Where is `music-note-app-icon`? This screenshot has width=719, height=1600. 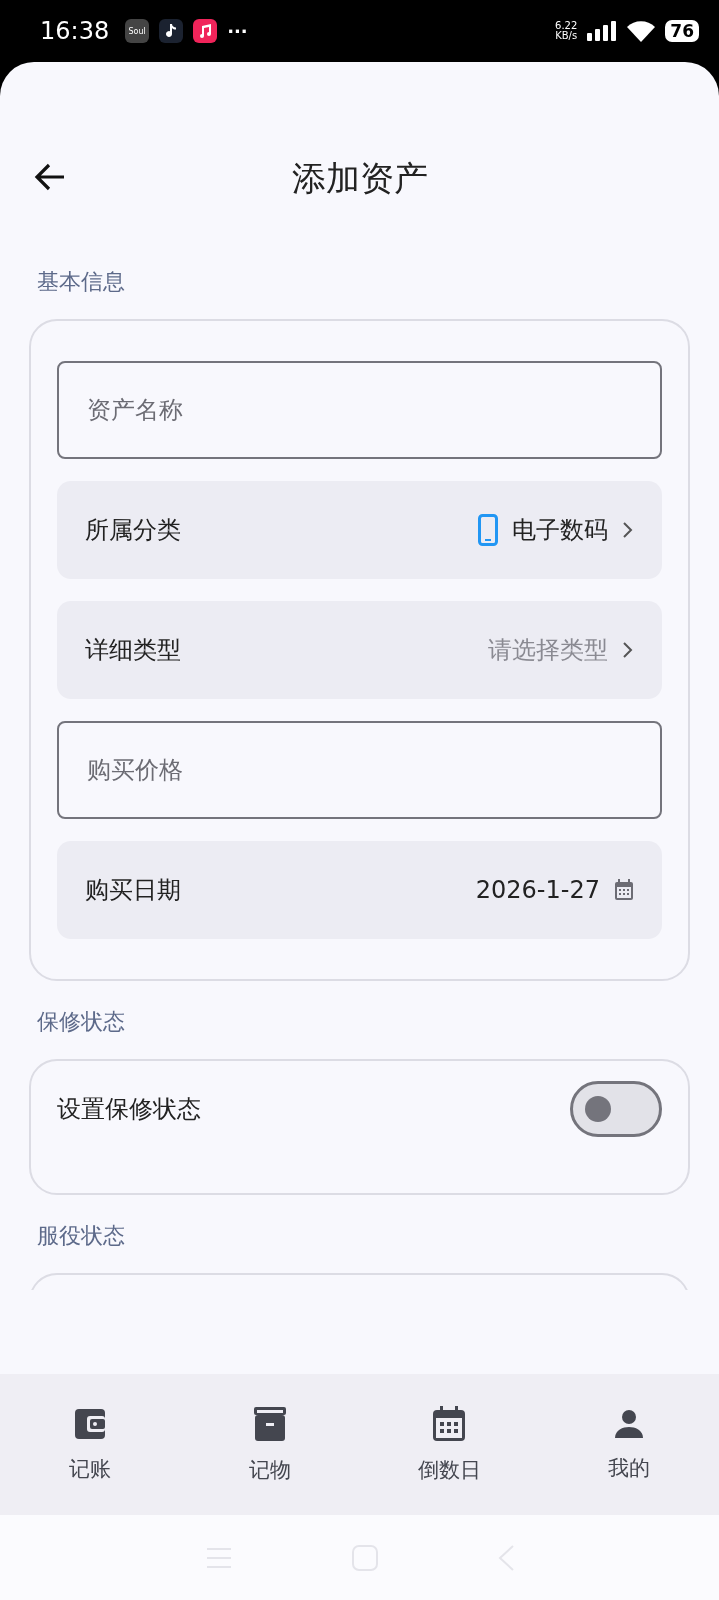
music-note-app-icon is located at coordinates (171, 31).